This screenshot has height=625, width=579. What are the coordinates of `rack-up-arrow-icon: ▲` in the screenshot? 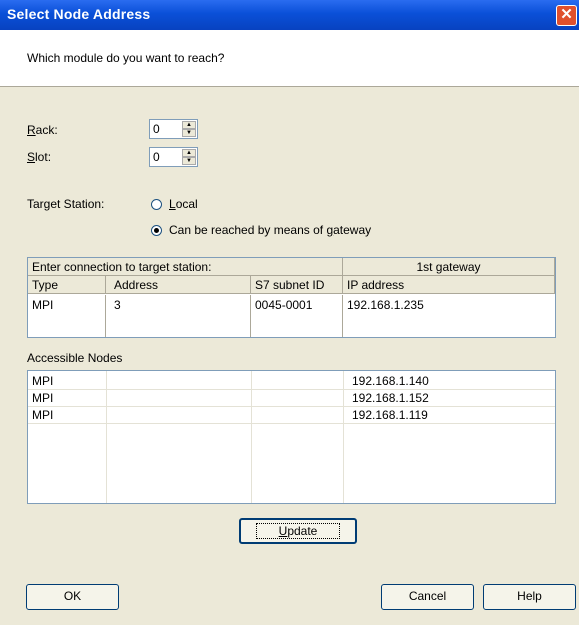 It's located at (189, 125).